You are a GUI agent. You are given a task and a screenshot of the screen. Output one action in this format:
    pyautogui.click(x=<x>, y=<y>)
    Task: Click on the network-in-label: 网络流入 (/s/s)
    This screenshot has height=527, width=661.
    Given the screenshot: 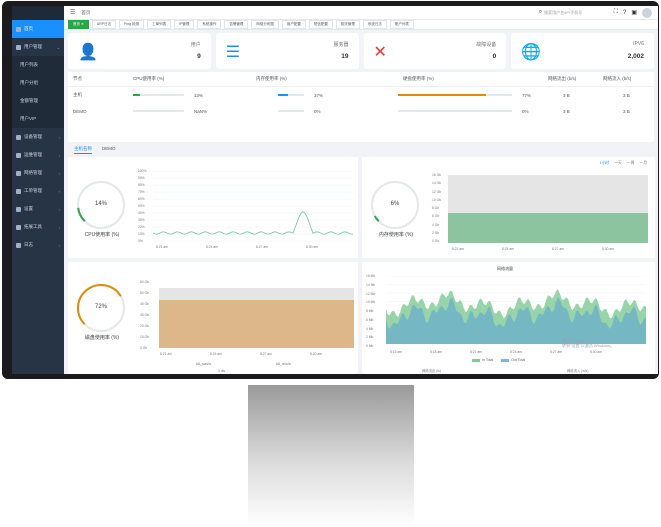 What is the action you would take?
    pyautogui.click(x=578, y=371)
    